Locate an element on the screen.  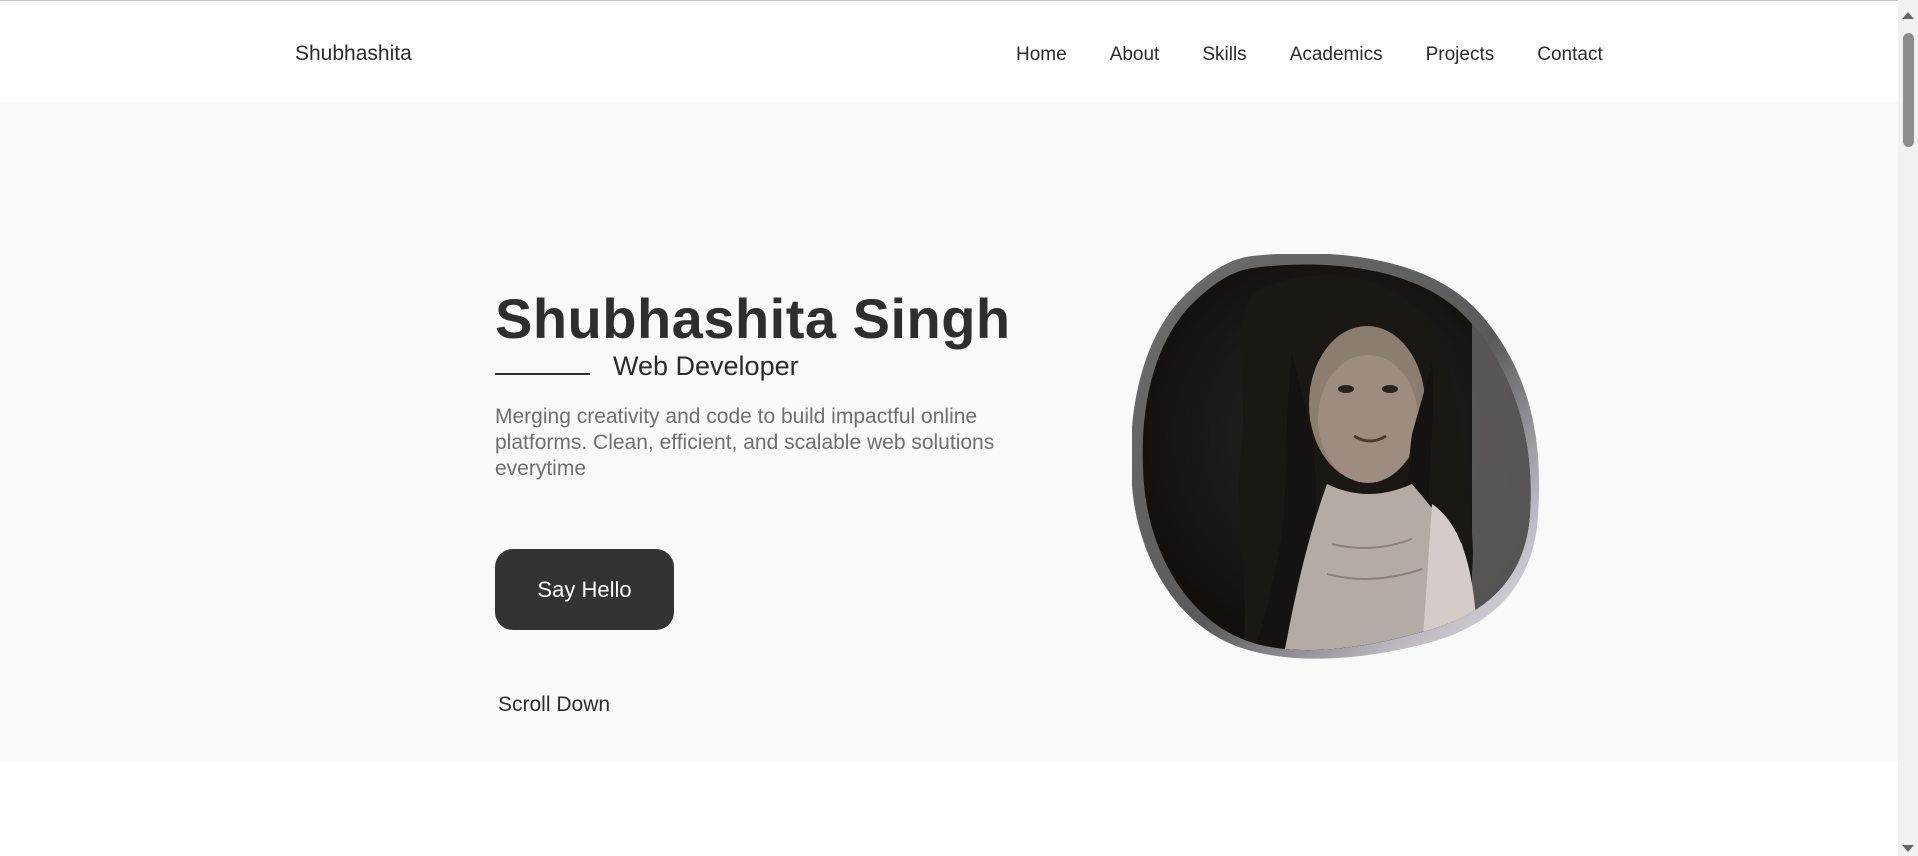
nav-contact: Contact is located at coordinates (1569, 55).